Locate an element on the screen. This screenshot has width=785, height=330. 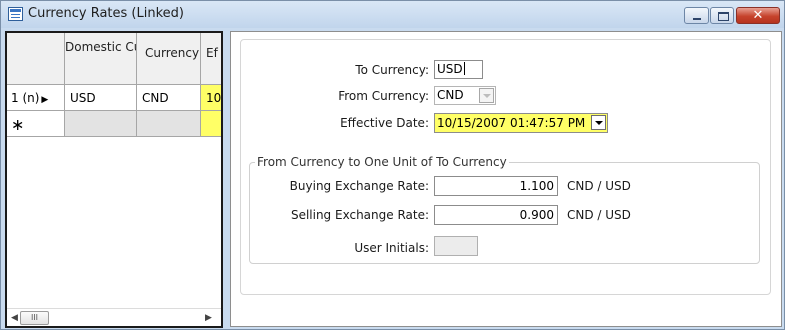
to-currency-field: USD is located at coordinates (458, 69).